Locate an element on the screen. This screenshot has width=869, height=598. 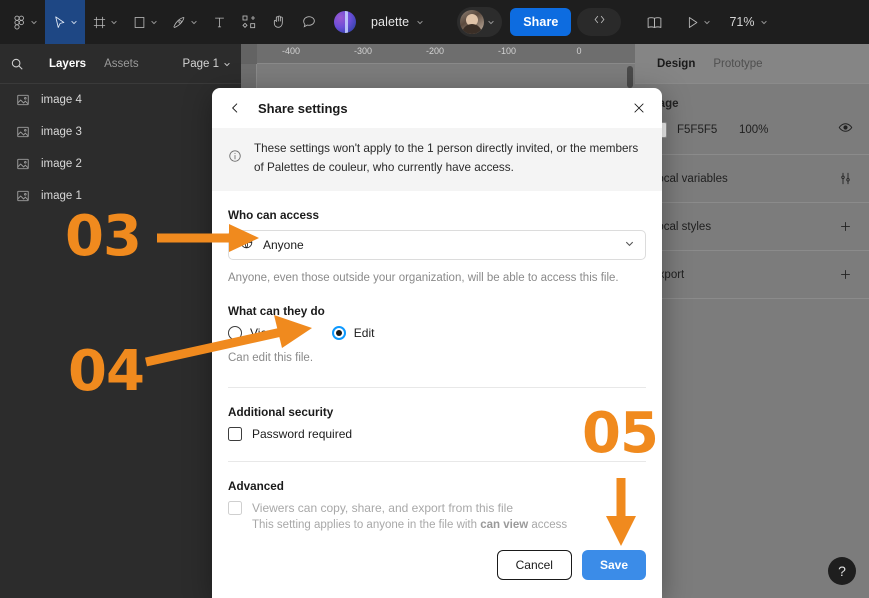
who-can-access-select: Anyone is located at coordinates (437, 244).